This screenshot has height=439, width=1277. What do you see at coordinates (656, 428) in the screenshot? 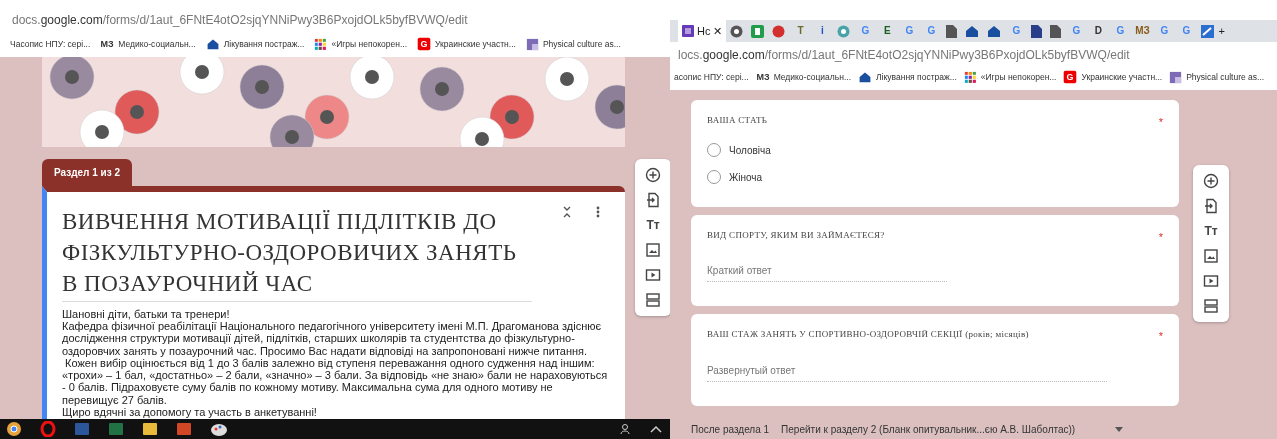
I see `chevron-up-icon` at bounding box center [656, 428].